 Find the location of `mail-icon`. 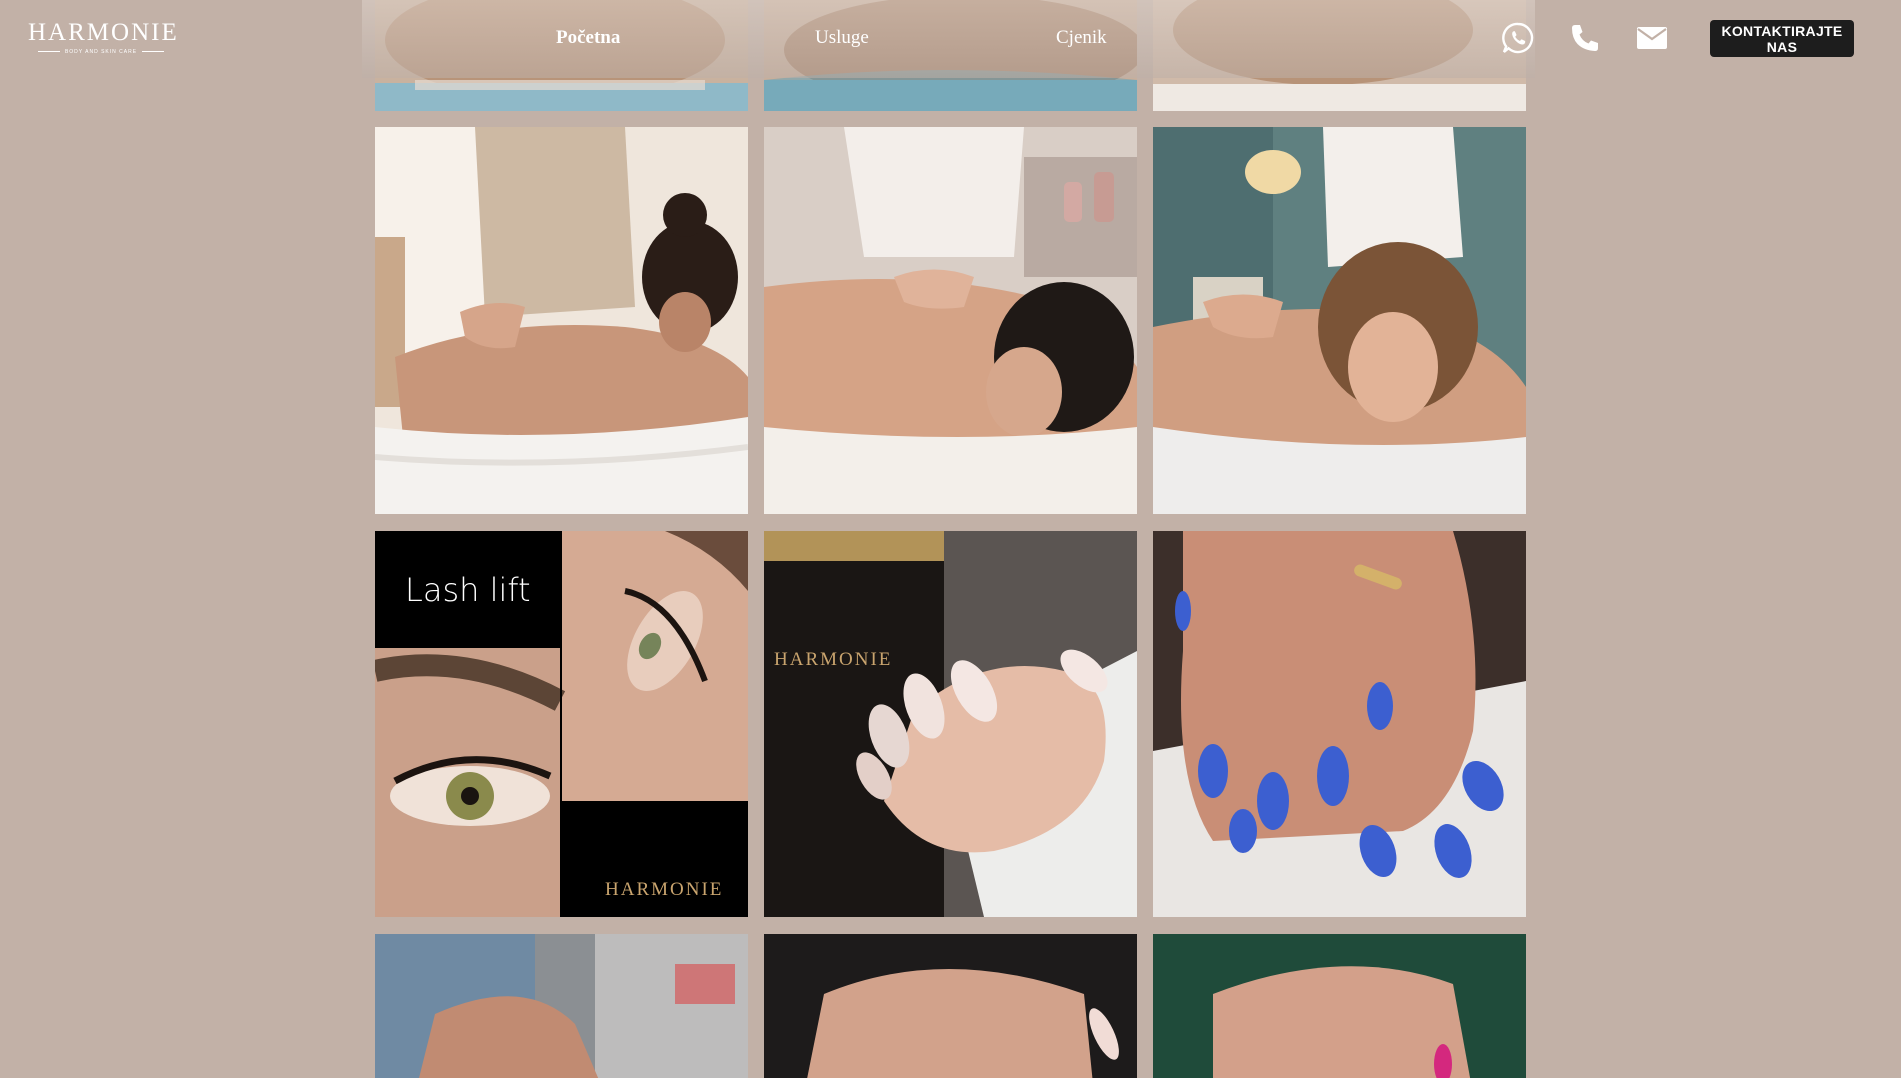

mail-icon is located at coordinates (1652, 38).